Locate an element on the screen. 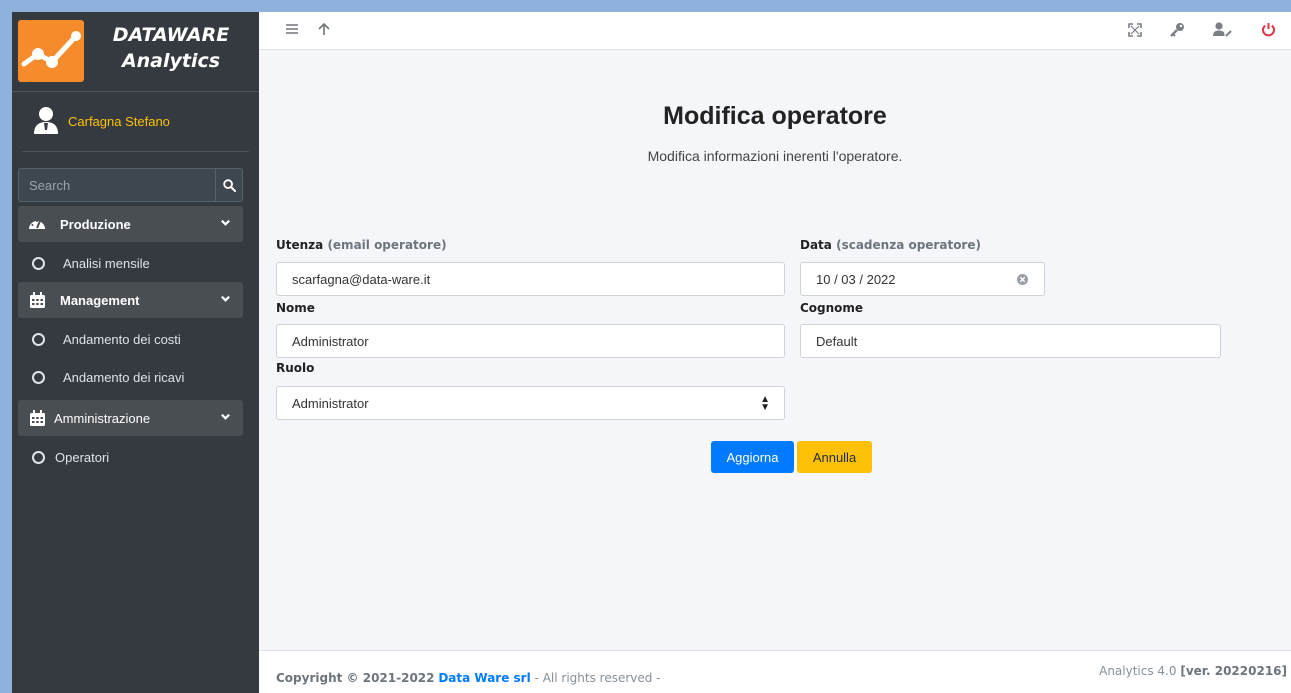 The image size is (1291, 693). search-input is located at coordinates (116, 185).